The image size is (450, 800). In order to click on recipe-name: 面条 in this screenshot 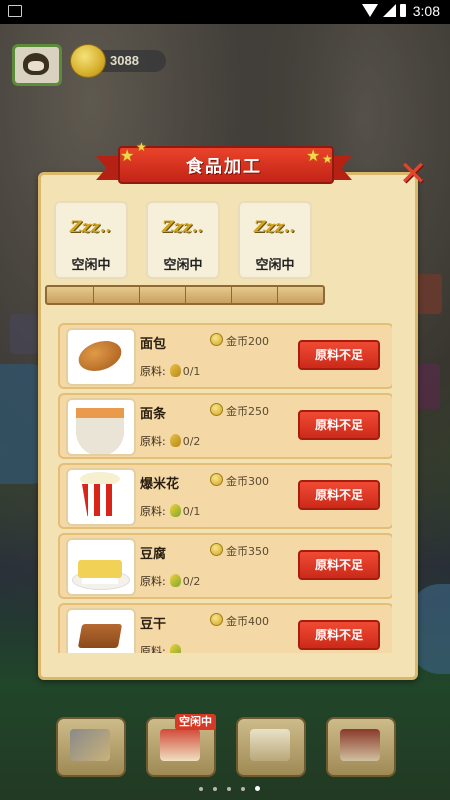, I will do `click(153, 414)`.